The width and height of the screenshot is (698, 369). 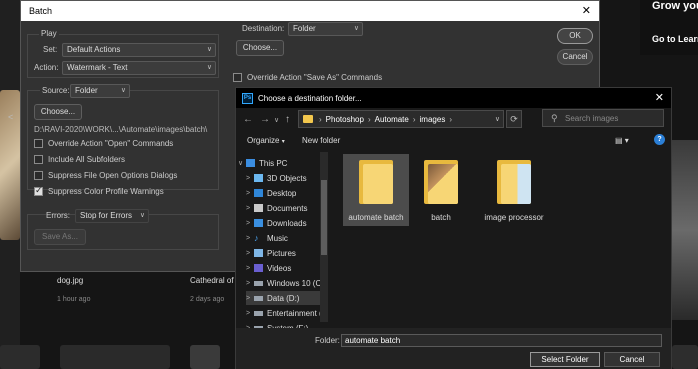 What do you see at coordinates (287, 178) in the screenshot?
I see `nav-item-3d-objects: >3D Objects` at bounding box center [287, 178].